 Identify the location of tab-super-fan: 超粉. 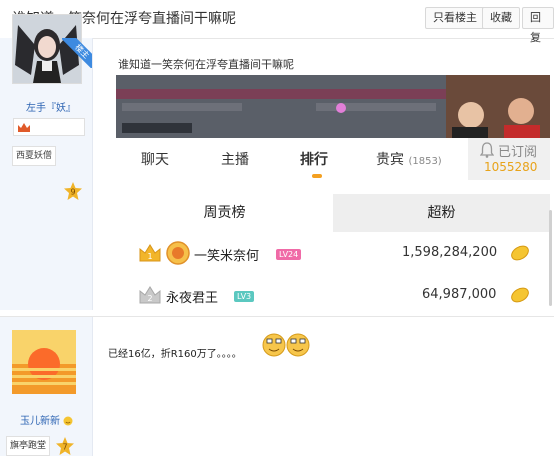
(441, 213).